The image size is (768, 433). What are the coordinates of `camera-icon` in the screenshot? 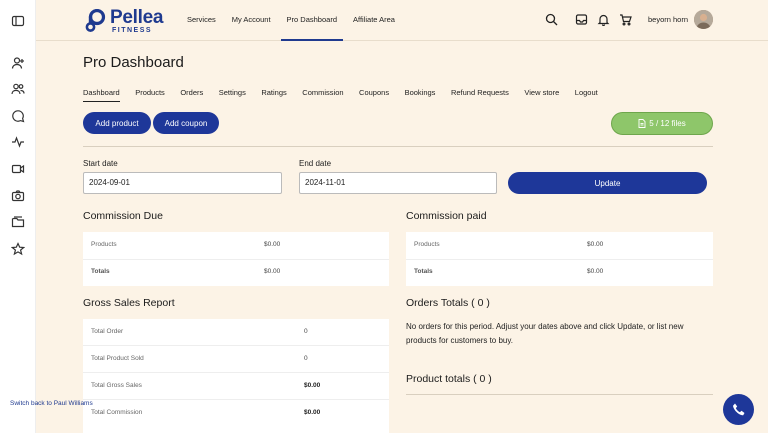 It's located at (18, 196).